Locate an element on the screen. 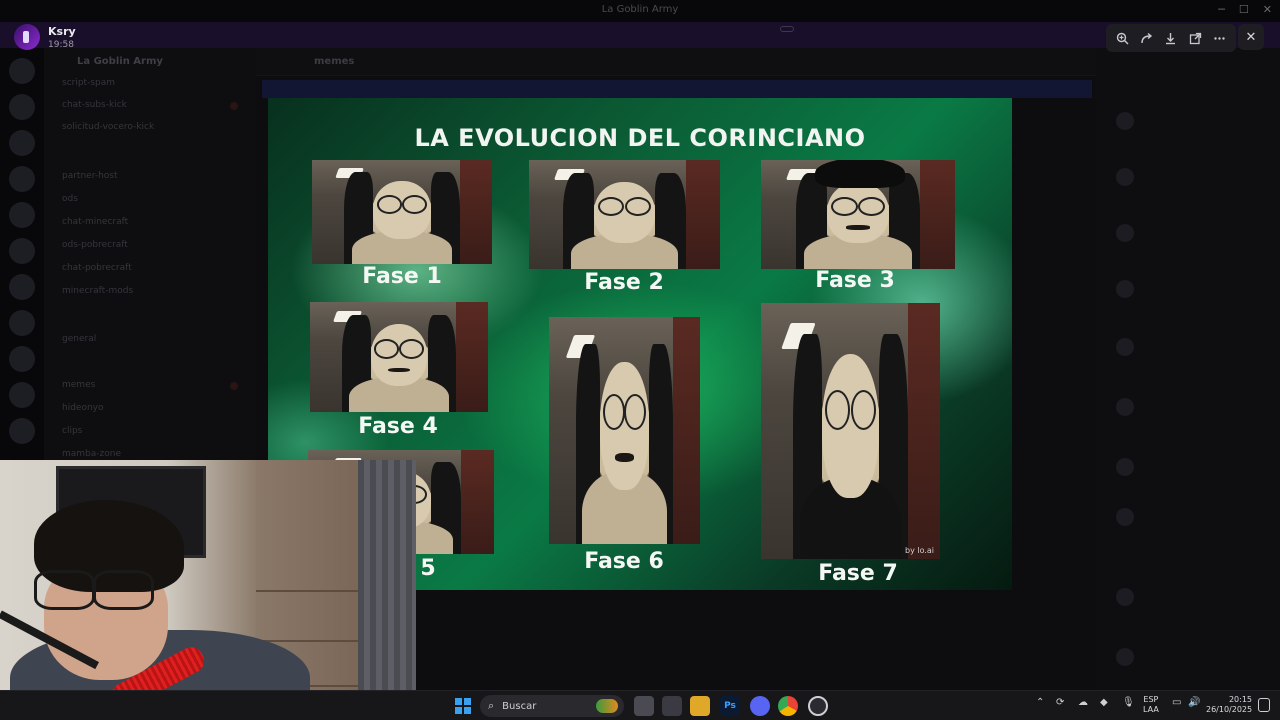 The height and width of the screenshot is (720, 1280). maximize-icon: ☐ is located at coordinates (1244, 9).